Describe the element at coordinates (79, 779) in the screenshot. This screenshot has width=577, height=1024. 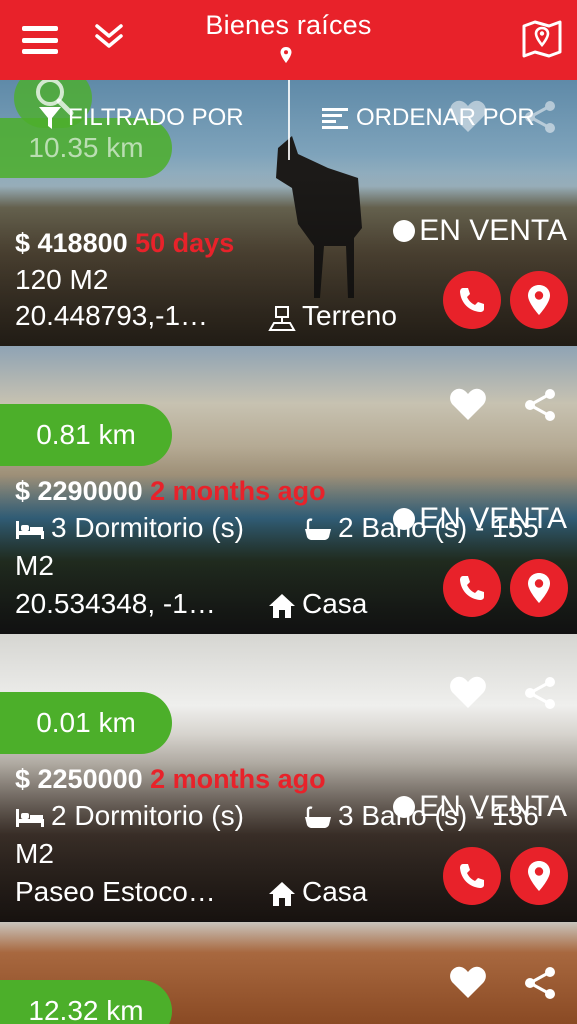
I see `price-value: $ 2250000` at that location.